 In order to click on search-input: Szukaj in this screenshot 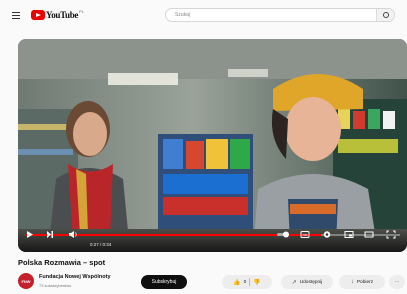, I will do `click(280, 15)`.